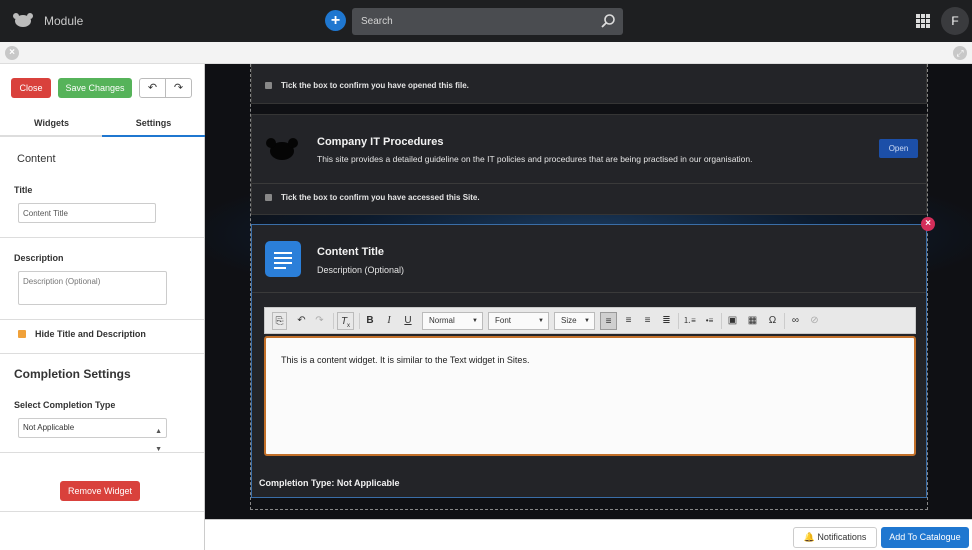 The width and height of the screenshot is (972, 550). I want to click on open-button: Open, so click(898, 148).